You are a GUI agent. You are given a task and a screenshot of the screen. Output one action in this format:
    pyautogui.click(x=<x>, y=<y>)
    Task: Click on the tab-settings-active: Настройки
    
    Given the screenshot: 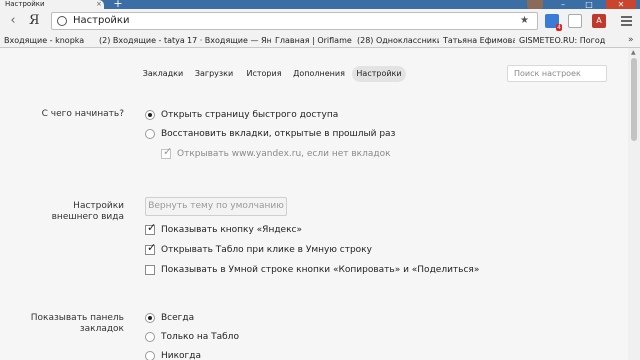 What is the action you would take?
    pyautogui.click(x=379, y=74)
    